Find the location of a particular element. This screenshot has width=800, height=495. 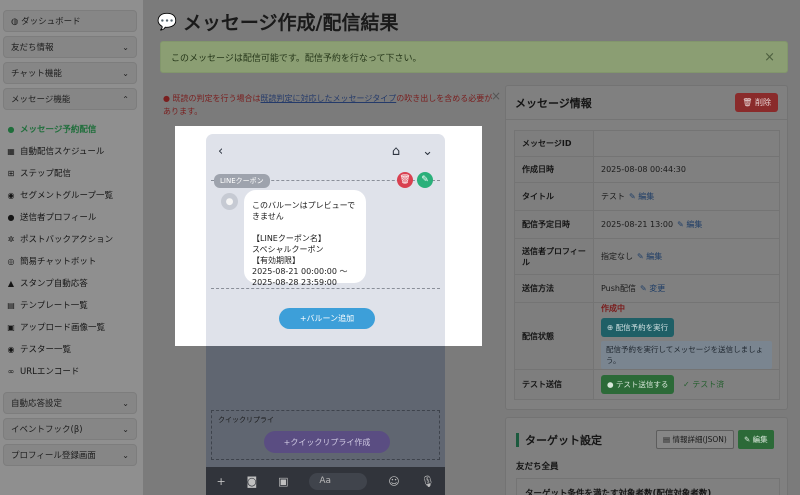

warning-text: 既読の判定を行う場合は is located at coordinates (216, 98).